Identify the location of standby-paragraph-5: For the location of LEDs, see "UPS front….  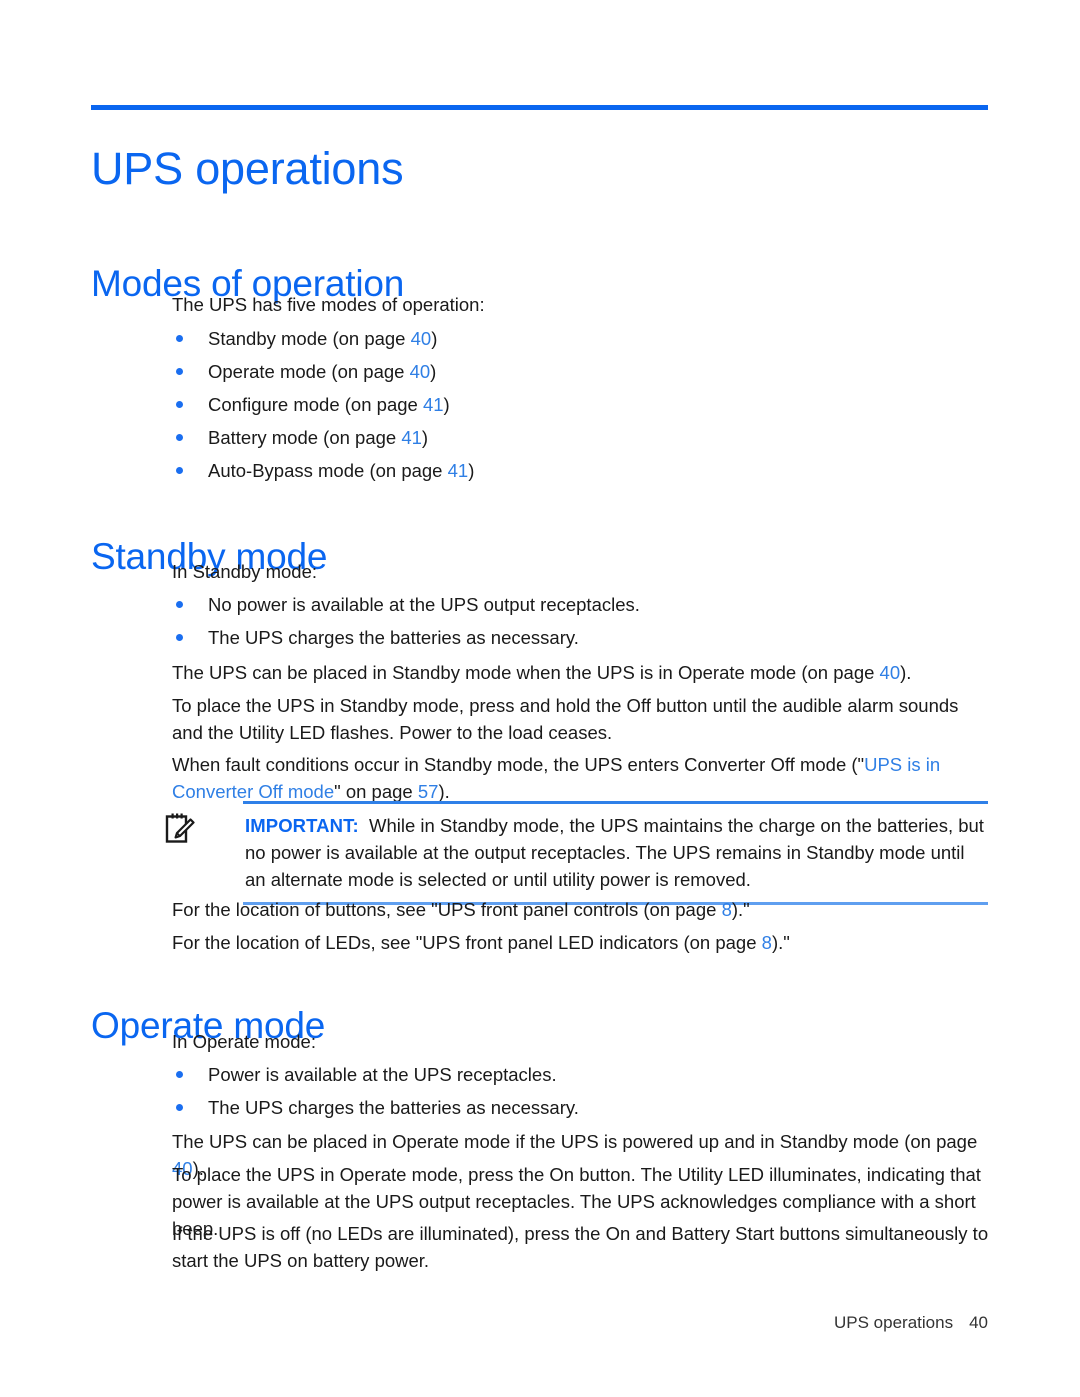
(581, 942).